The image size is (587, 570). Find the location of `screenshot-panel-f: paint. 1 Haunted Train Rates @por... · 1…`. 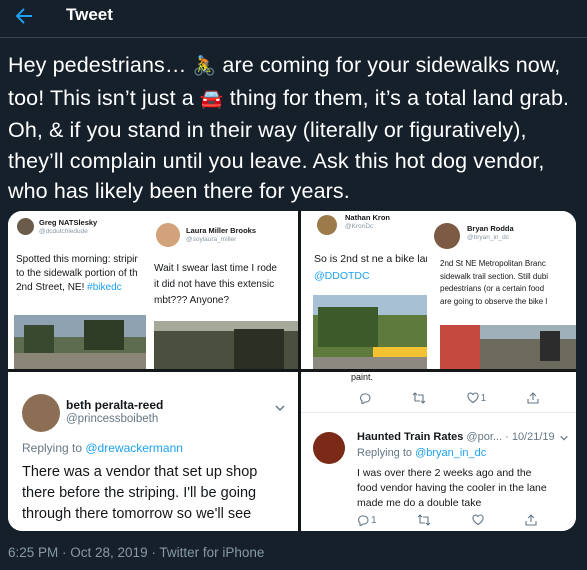

screenshot-panel-f: paint. 1 Haunted Train Rates @por... · 1… is located at coordinates (438, 451).